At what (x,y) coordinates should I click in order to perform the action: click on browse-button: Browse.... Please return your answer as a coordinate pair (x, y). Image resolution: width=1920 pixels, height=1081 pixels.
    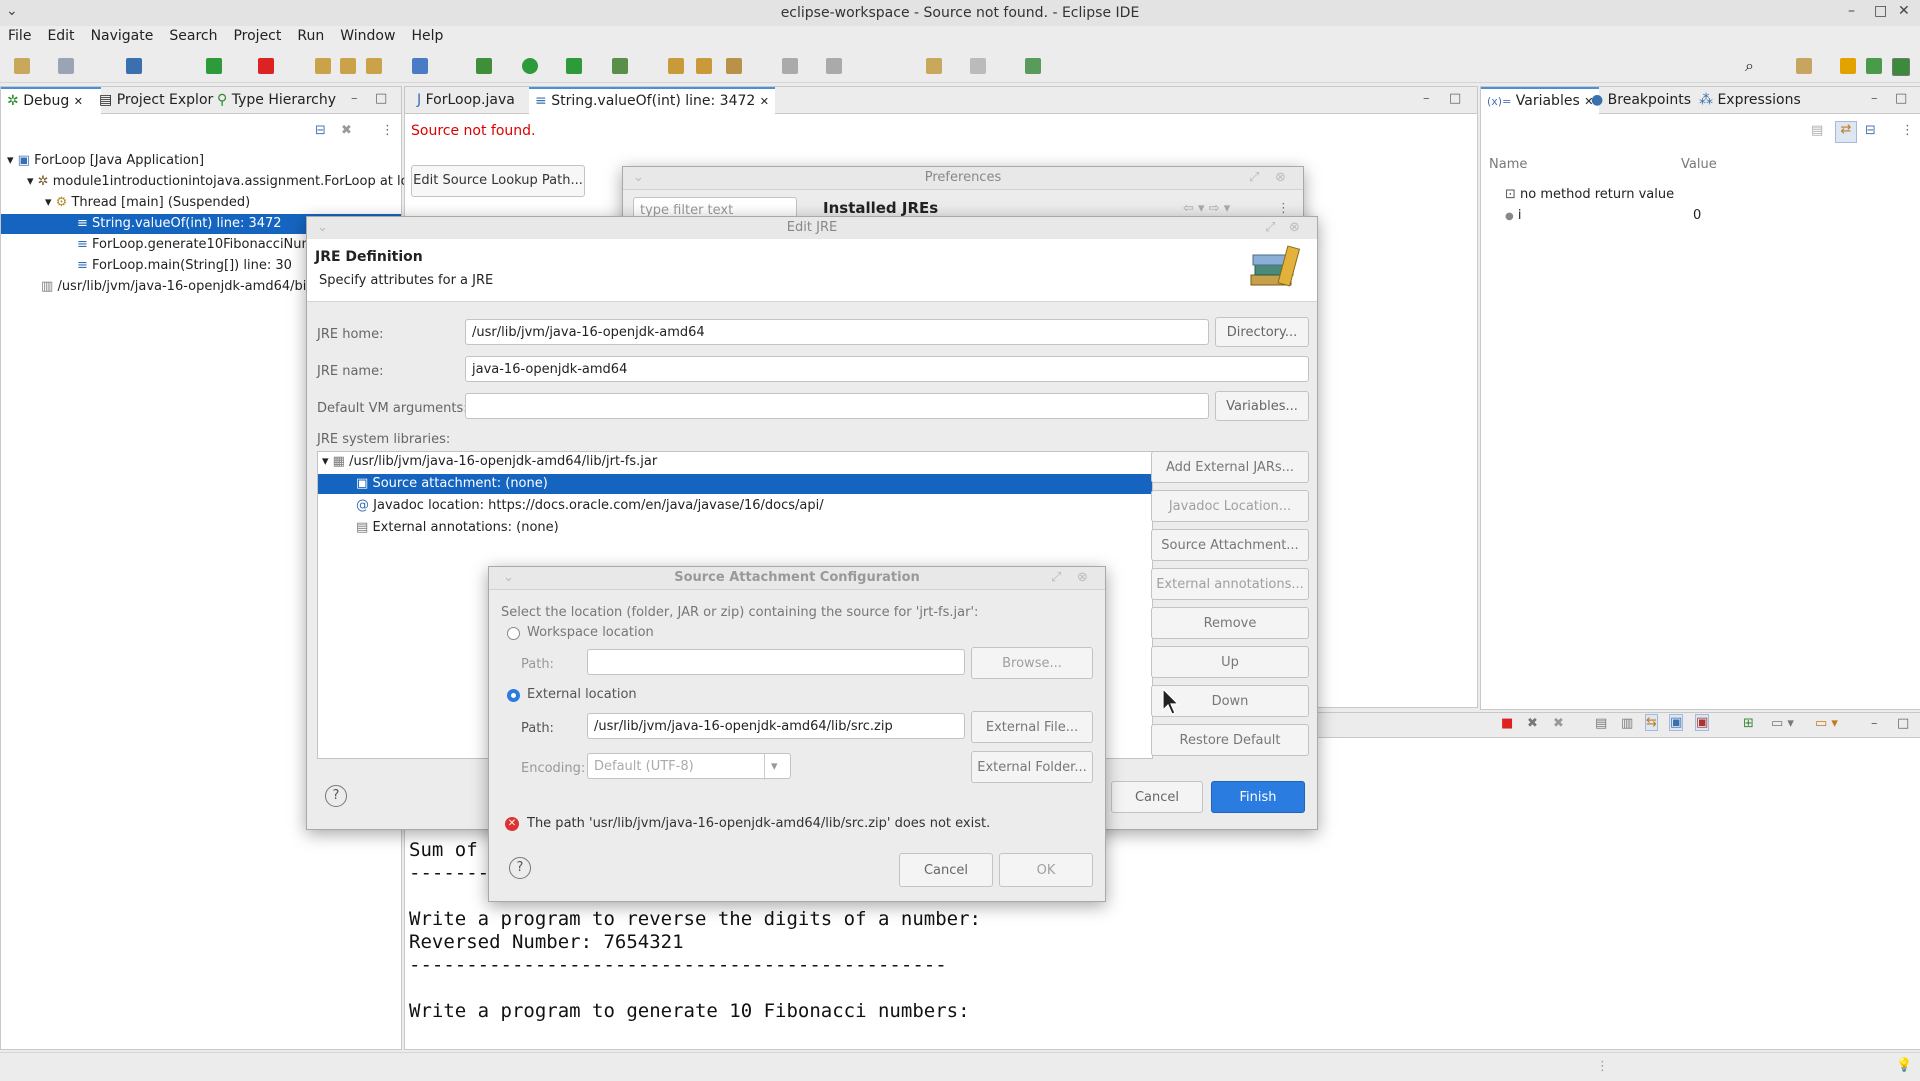
    Looking at the image, I should click on (1032, 663).